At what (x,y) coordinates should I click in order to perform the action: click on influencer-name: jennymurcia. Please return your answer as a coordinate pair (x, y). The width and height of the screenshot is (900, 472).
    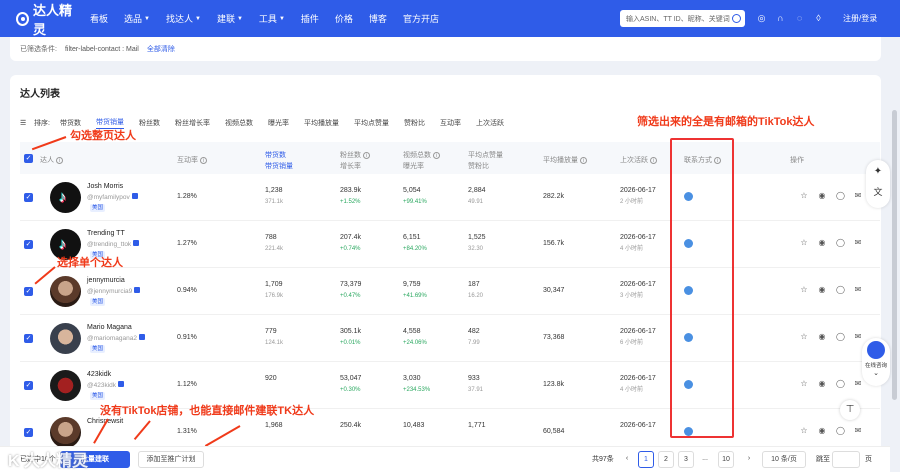
    Looking at the image, I should click on (106, 280).